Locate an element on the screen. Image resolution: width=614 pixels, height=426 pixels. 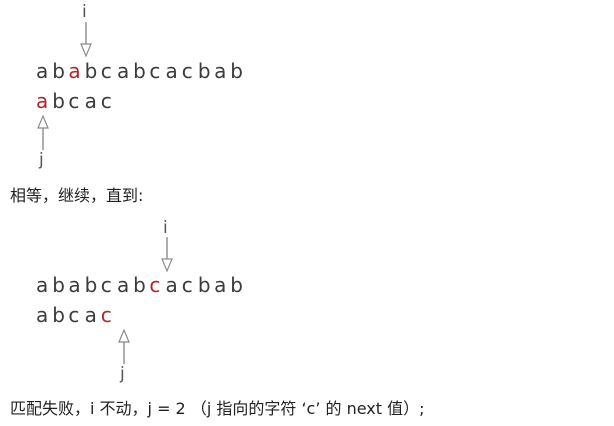
text-string-2: ababcabcacbab is located at coordinates (141, 285).